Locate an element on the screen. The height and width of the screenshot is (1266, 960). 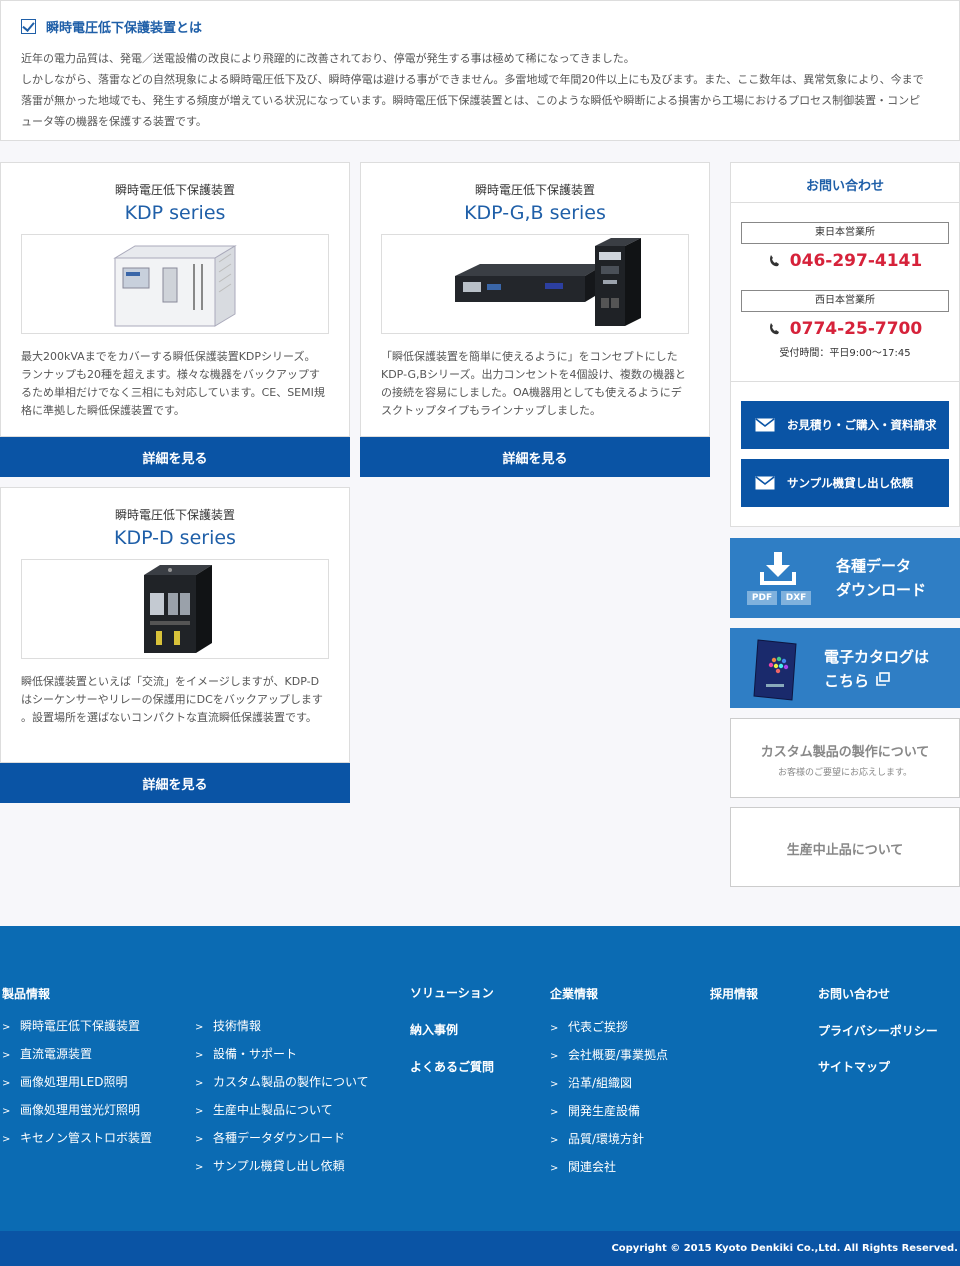
footer-link: > サンプル機貸し出し依頼 is located at coordinates (270, 1165).